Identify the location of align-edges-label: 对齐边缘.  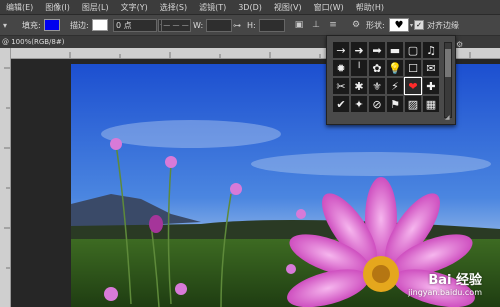
(443, 25).